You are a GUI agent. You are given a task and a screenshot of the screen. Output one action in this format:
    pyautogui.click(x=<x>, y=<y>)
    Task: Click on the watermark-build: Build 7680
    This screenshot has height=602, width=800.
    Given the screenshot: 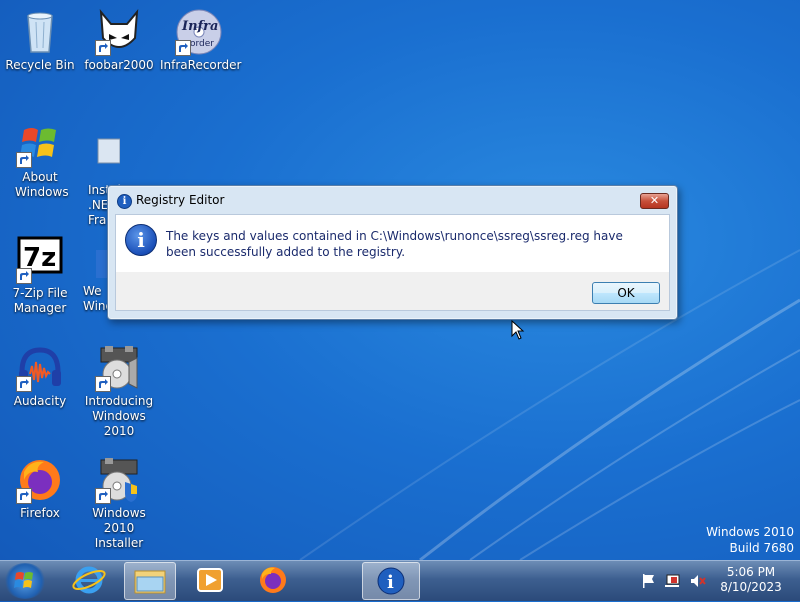 What is the action you would take?
    pyautogui.click(x=761, y=548)
    